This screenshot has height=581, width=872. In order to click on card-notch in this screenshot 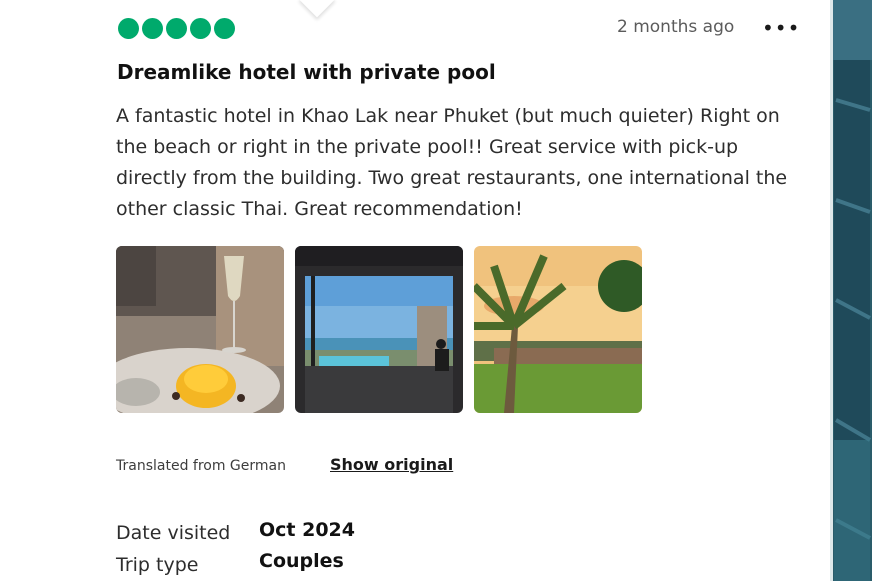, I will do `click(317, 9)`.